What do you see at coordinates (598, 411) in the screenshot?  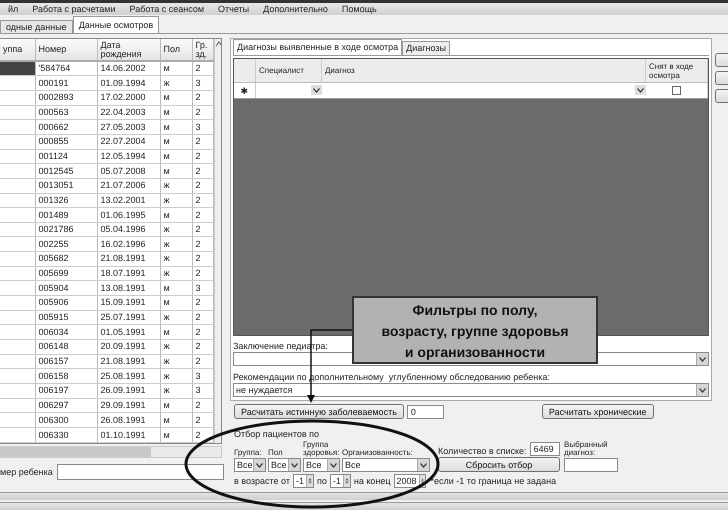 I see `calculate-button: Расчитать хронические` at bounding box center [598, 411].